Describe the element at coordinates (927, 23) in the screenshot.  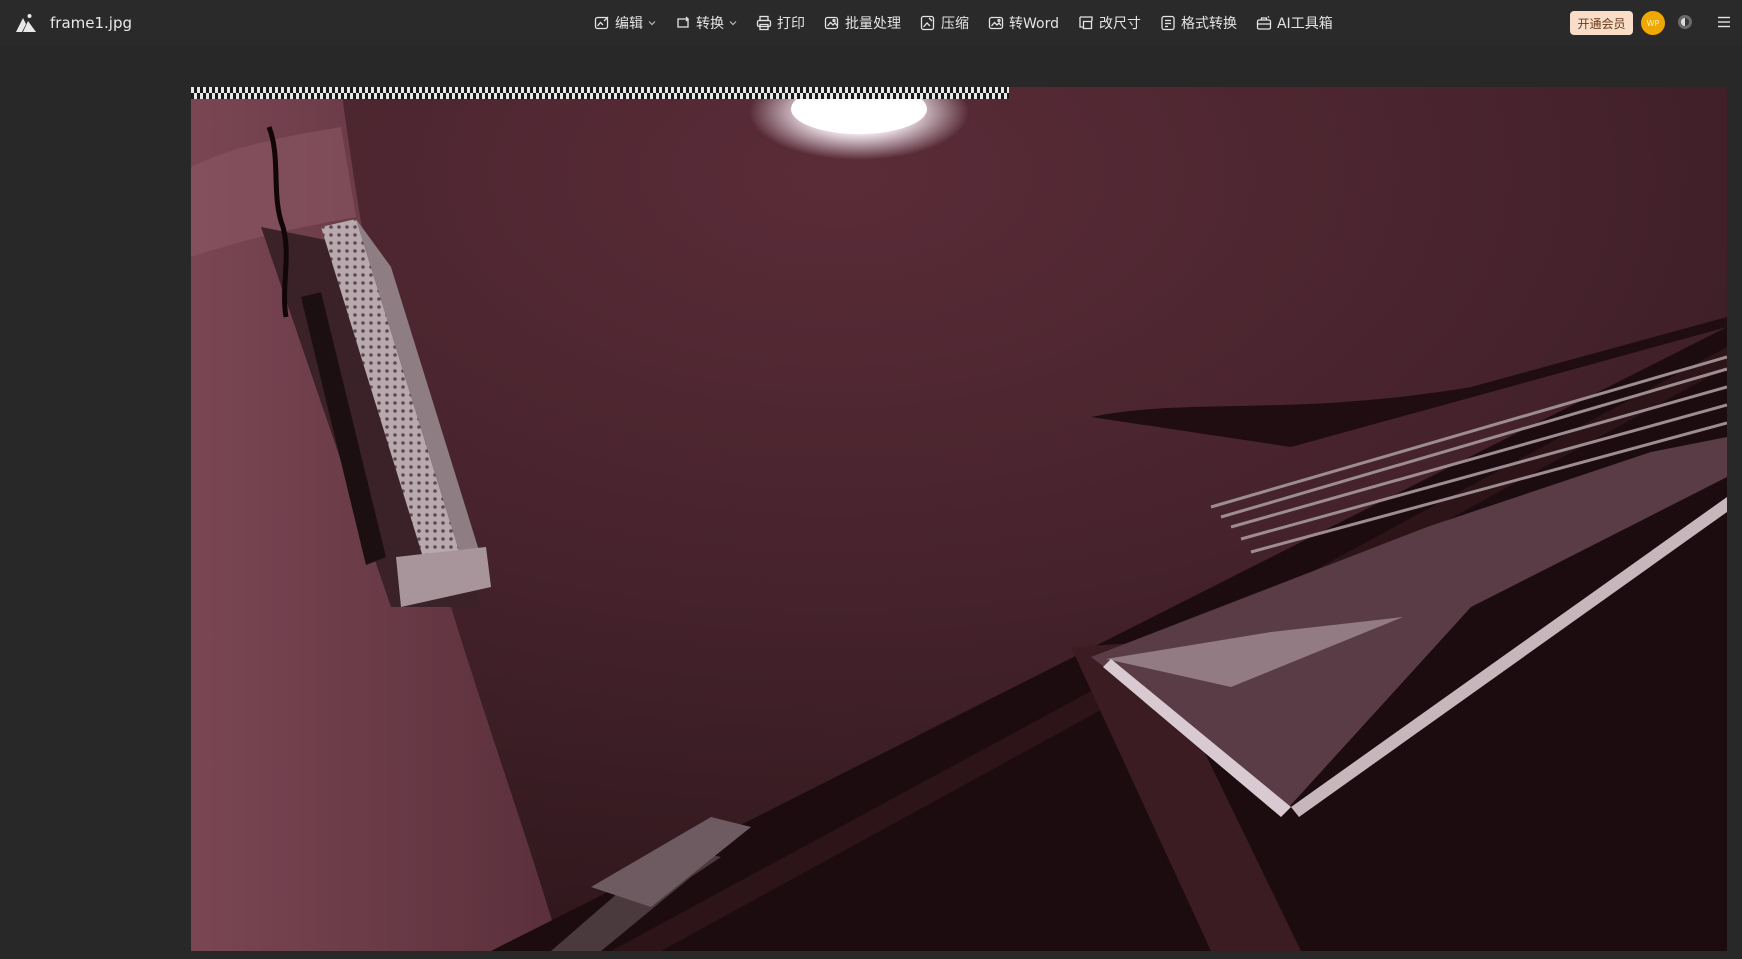
I see `compress-icon` at that location.